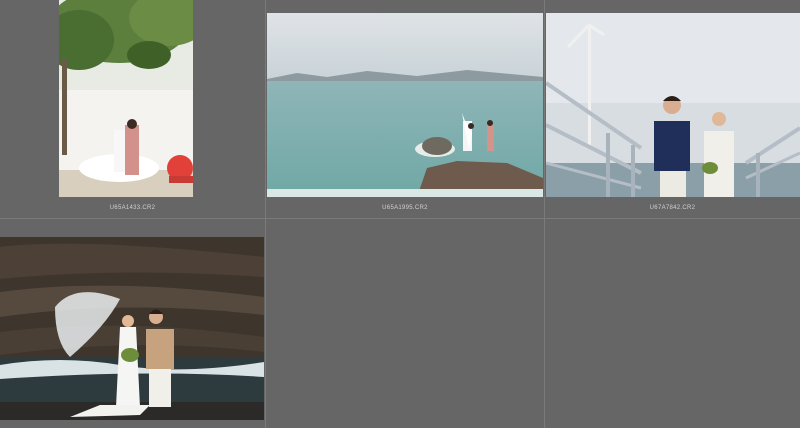 The height and width of the screenshot is (428, 800). What do you see at coordinates (405, 105) in the screenshot?
I see `photo-seaside-couple` at bounding box center [405, 105].